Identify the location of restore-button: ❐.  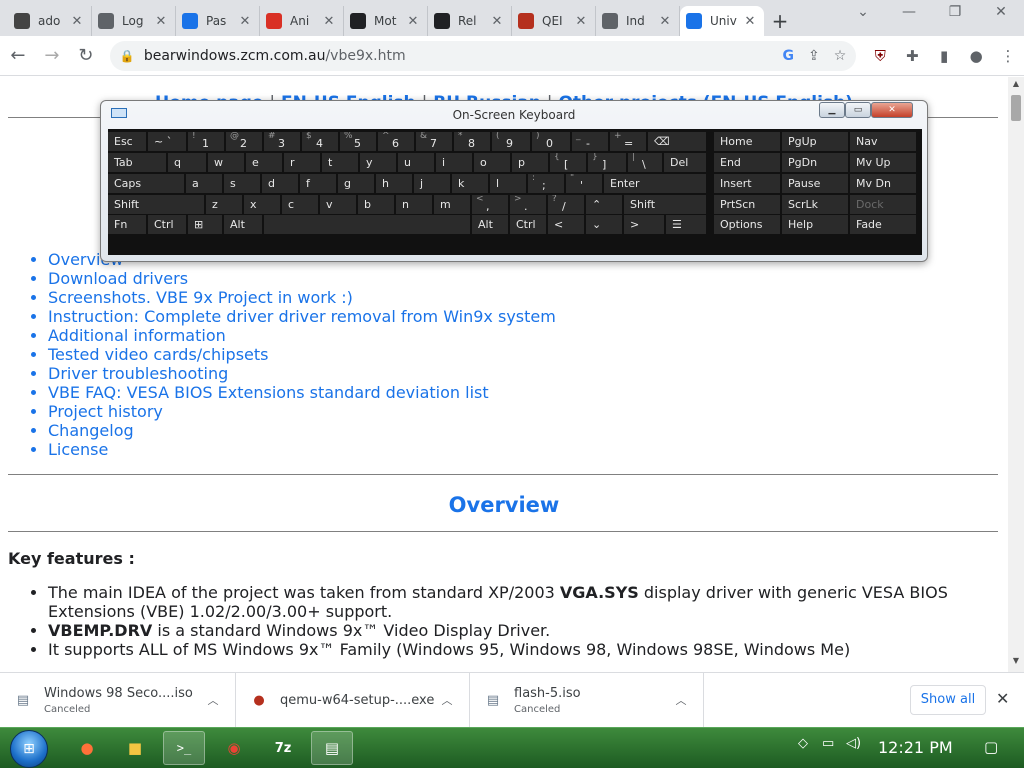
(955, 12).